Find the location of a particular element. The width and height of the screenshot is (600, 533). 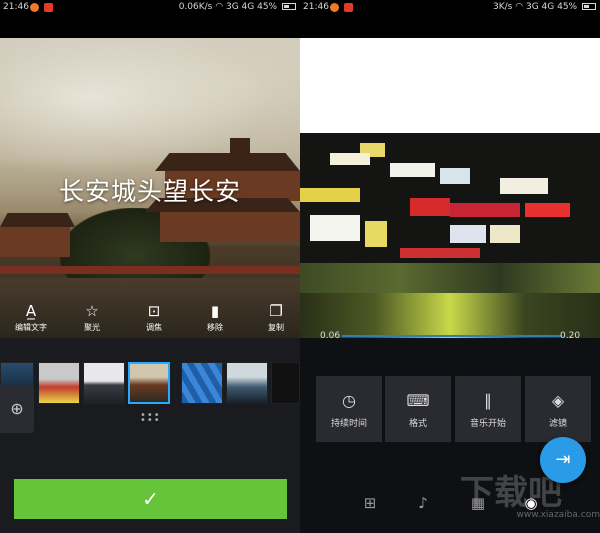

tool-label: 移除 is located at coordinates (215, 327).